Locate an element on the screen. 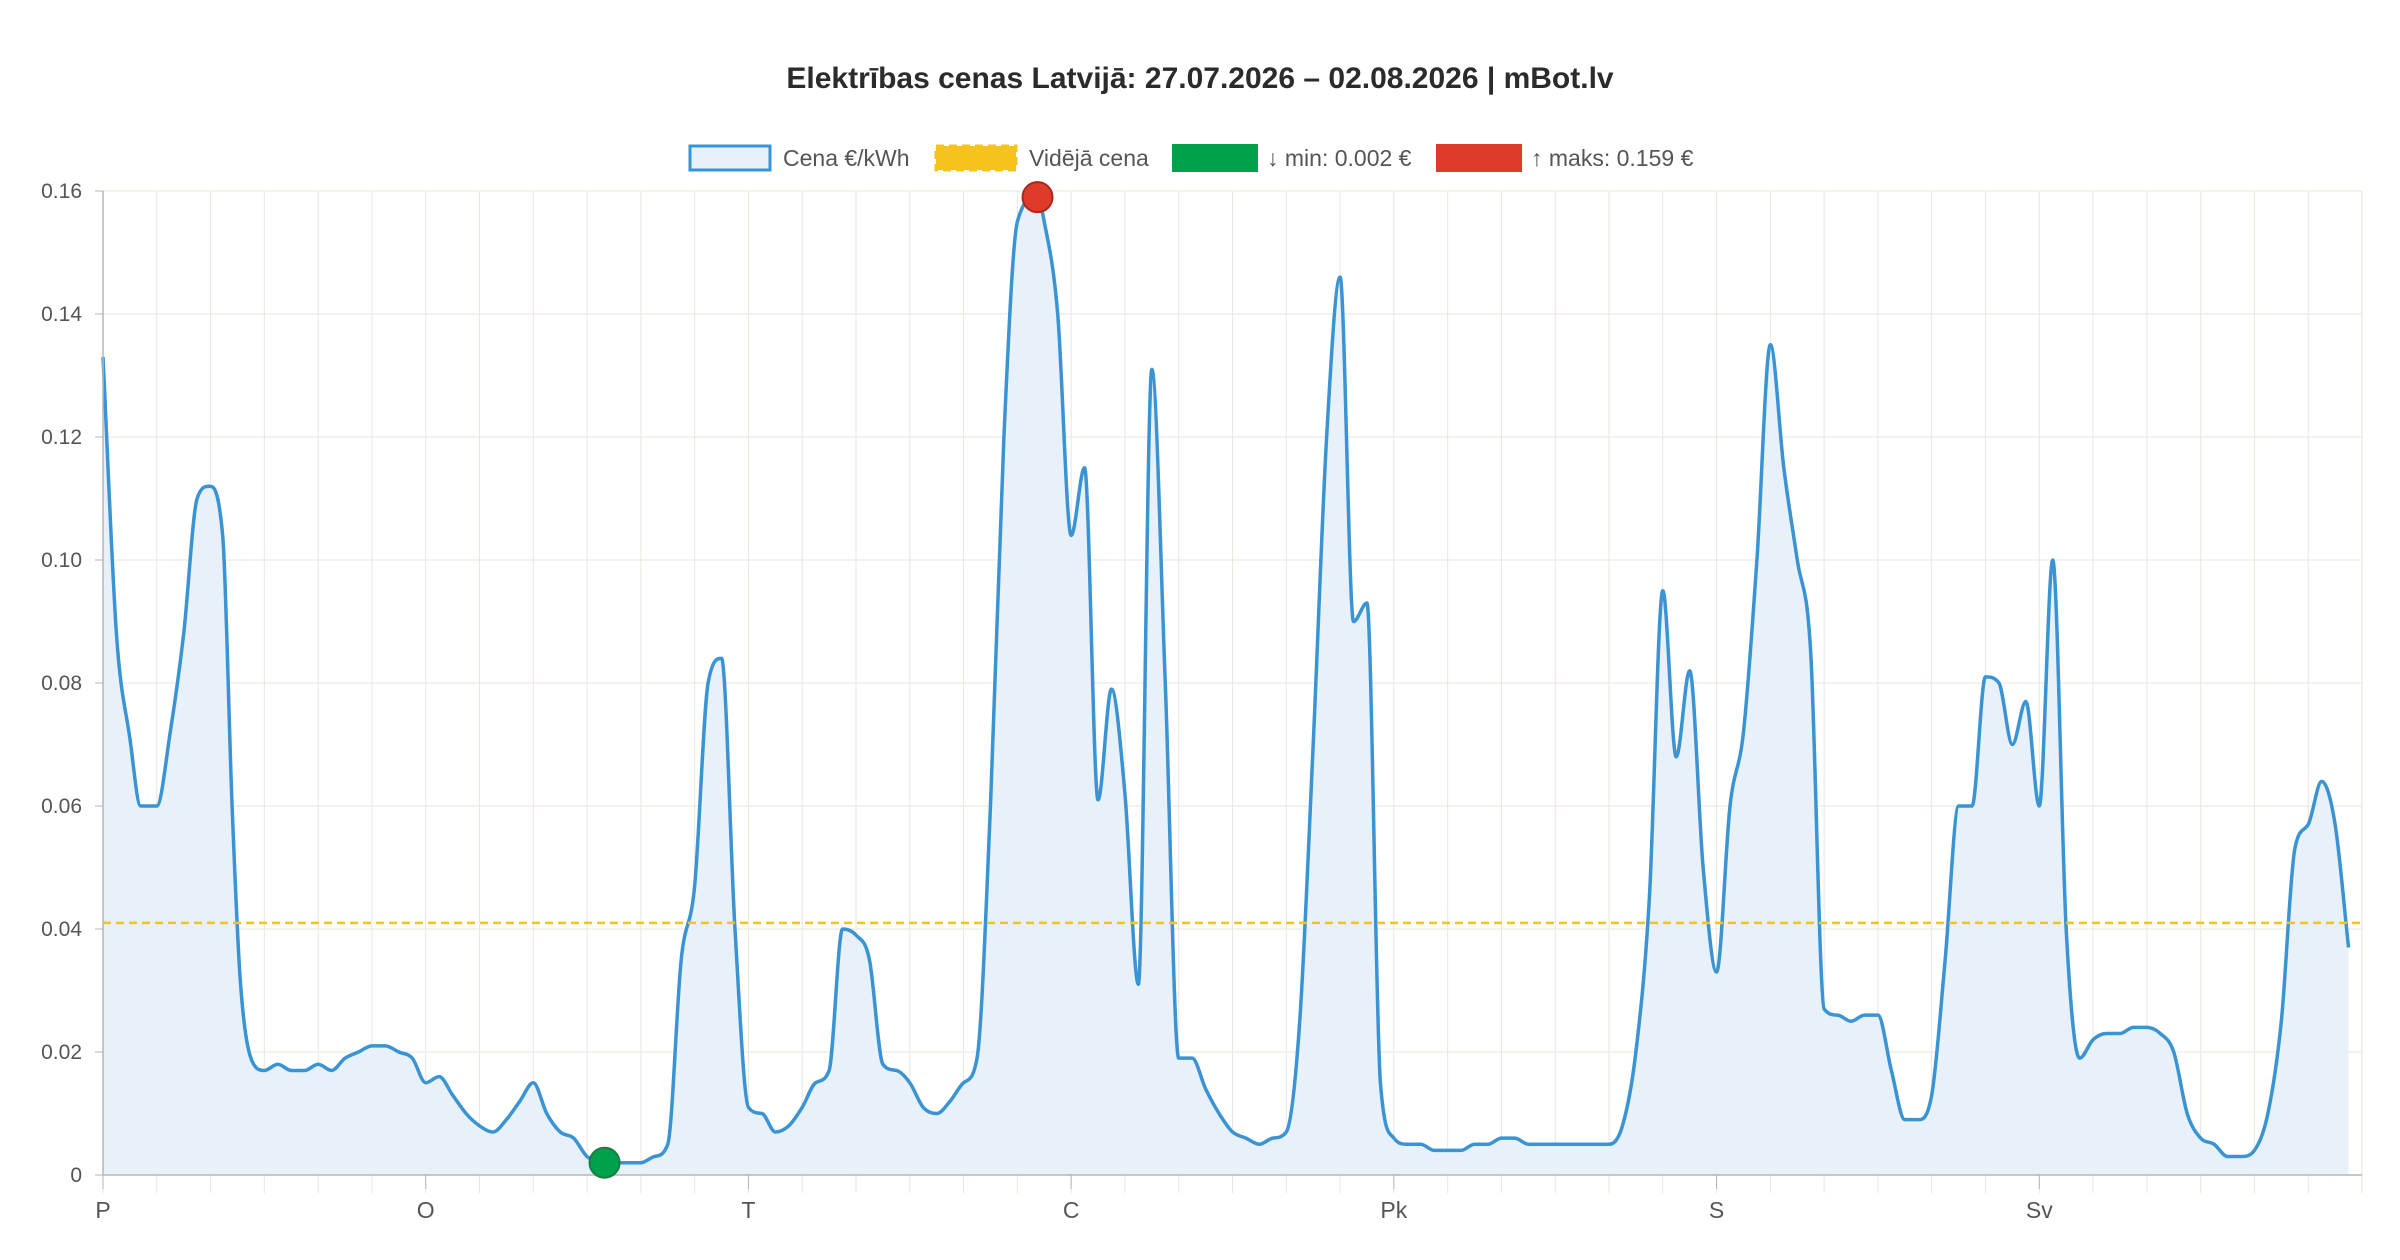  legend-label-price: Cena €/kWh is located at coordinates (846, 158).